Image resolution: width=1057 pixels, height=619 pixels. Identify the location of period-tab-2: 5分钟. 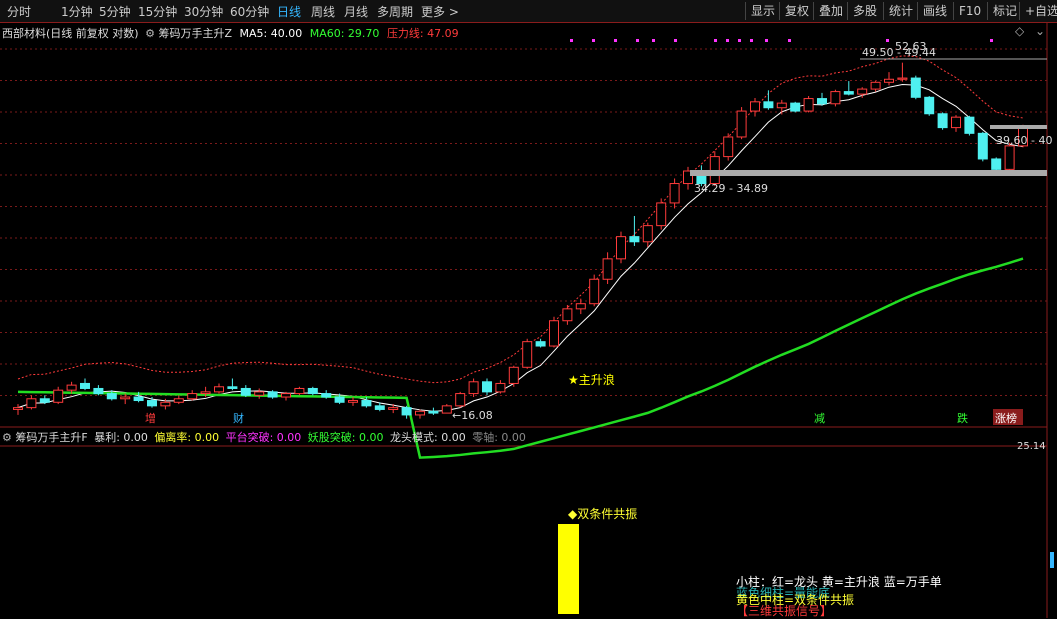
(115, 11).